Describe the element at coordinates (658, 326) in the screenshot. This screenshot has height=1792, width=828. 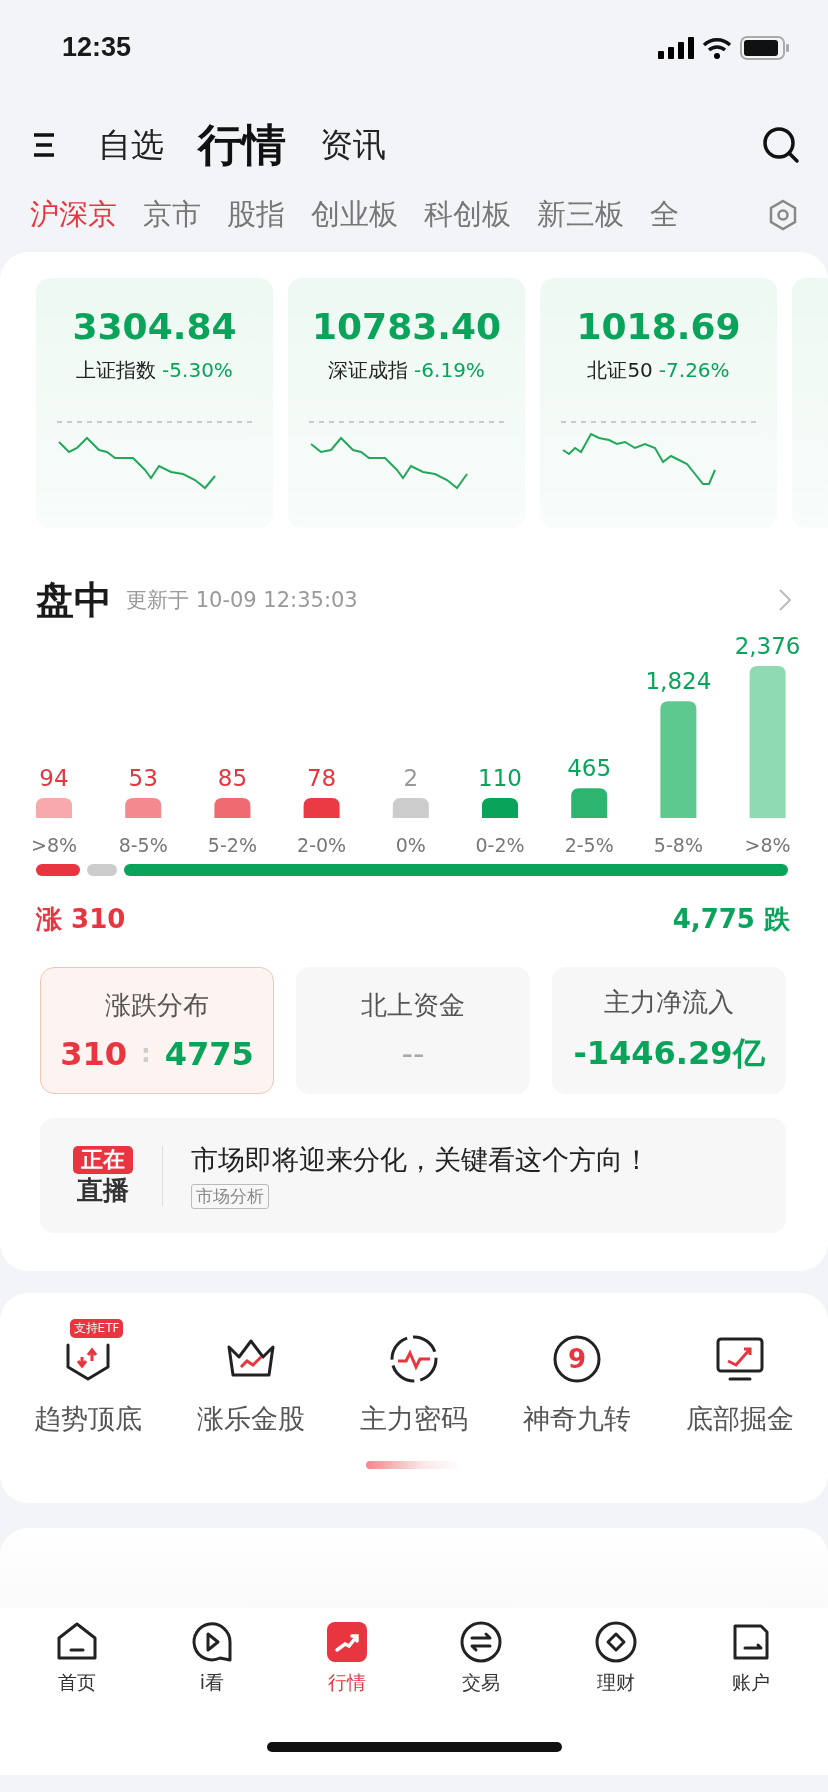
I see `index-value: 1018.69` at that location.